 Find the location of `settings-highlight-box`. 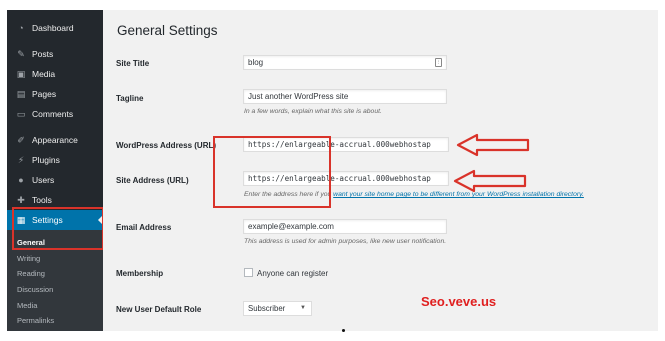

settings-highlight-box is located at coordinates (58, 228).